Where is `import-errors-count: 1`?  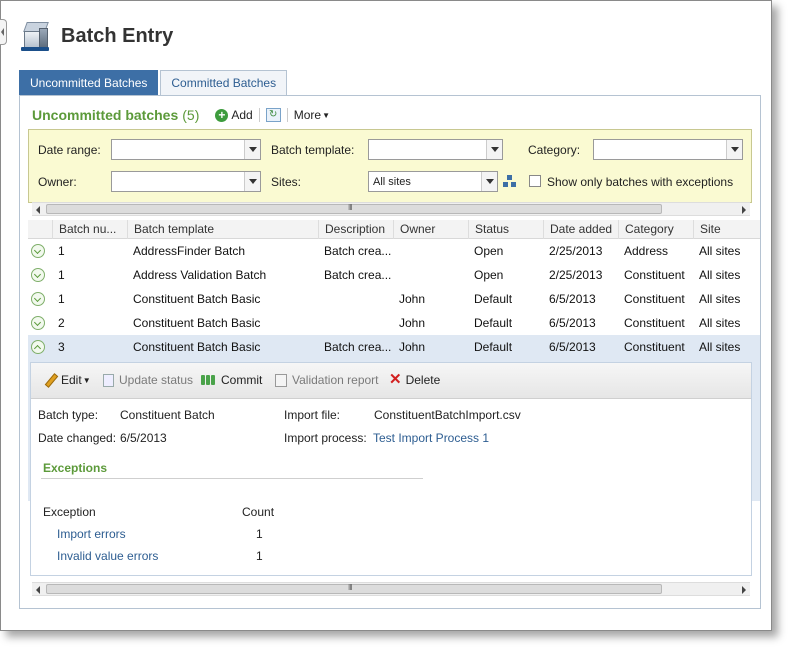 import-errors-count: 1 is located at coordinates (259, 534).